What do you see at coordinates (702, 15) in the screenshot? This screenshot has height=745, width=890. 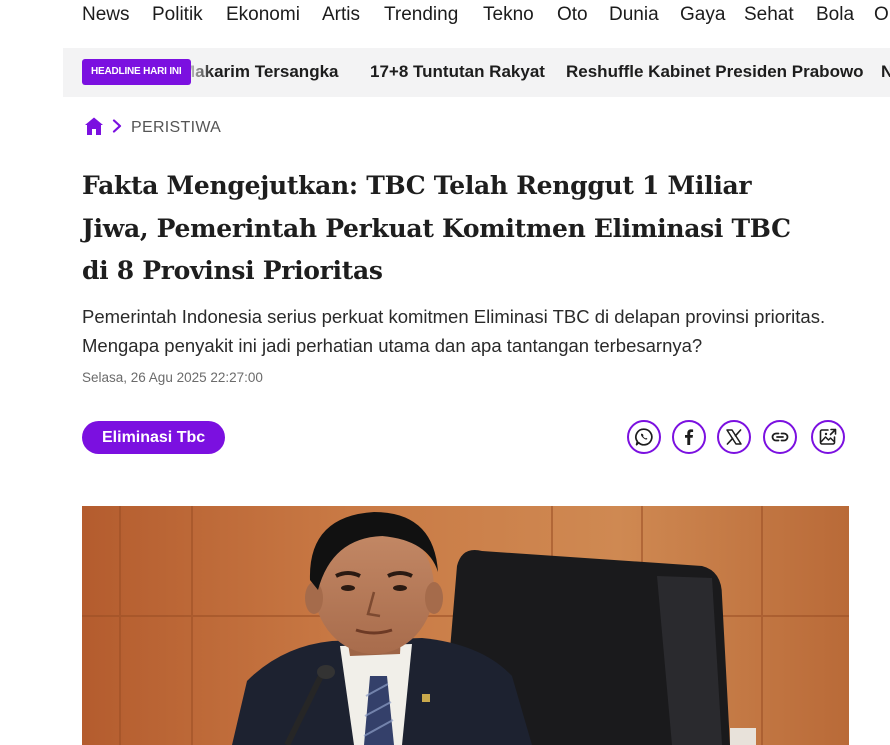 I see `nav-item-gaya: Gaya` at bounding box center [702, 15].